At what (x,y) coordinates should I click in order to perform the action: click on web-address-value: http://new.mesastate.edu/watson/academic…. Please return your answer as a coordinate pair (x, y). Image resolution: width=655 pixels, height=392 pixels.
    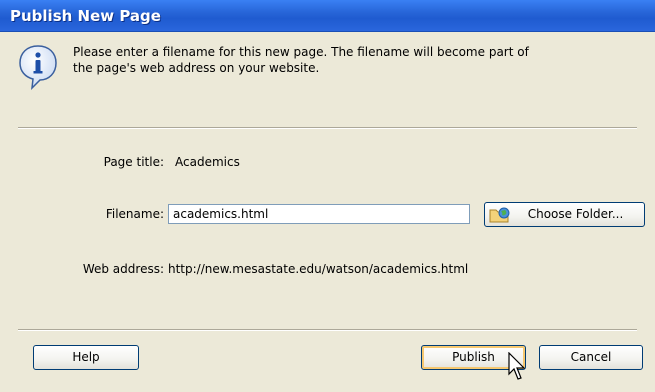
    Looking at the image, I should click on (318, 269).